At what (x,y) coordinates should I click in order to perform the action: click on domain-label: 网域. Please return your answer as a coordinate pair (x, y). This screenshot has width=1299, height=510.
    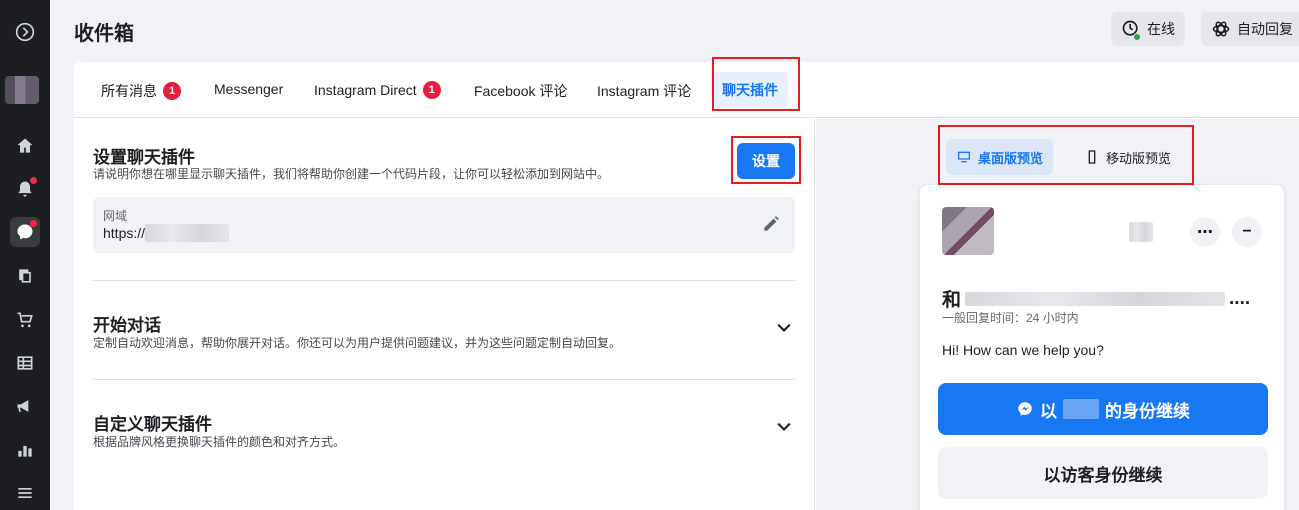
    Looking at the image, I should click on (115, 216).